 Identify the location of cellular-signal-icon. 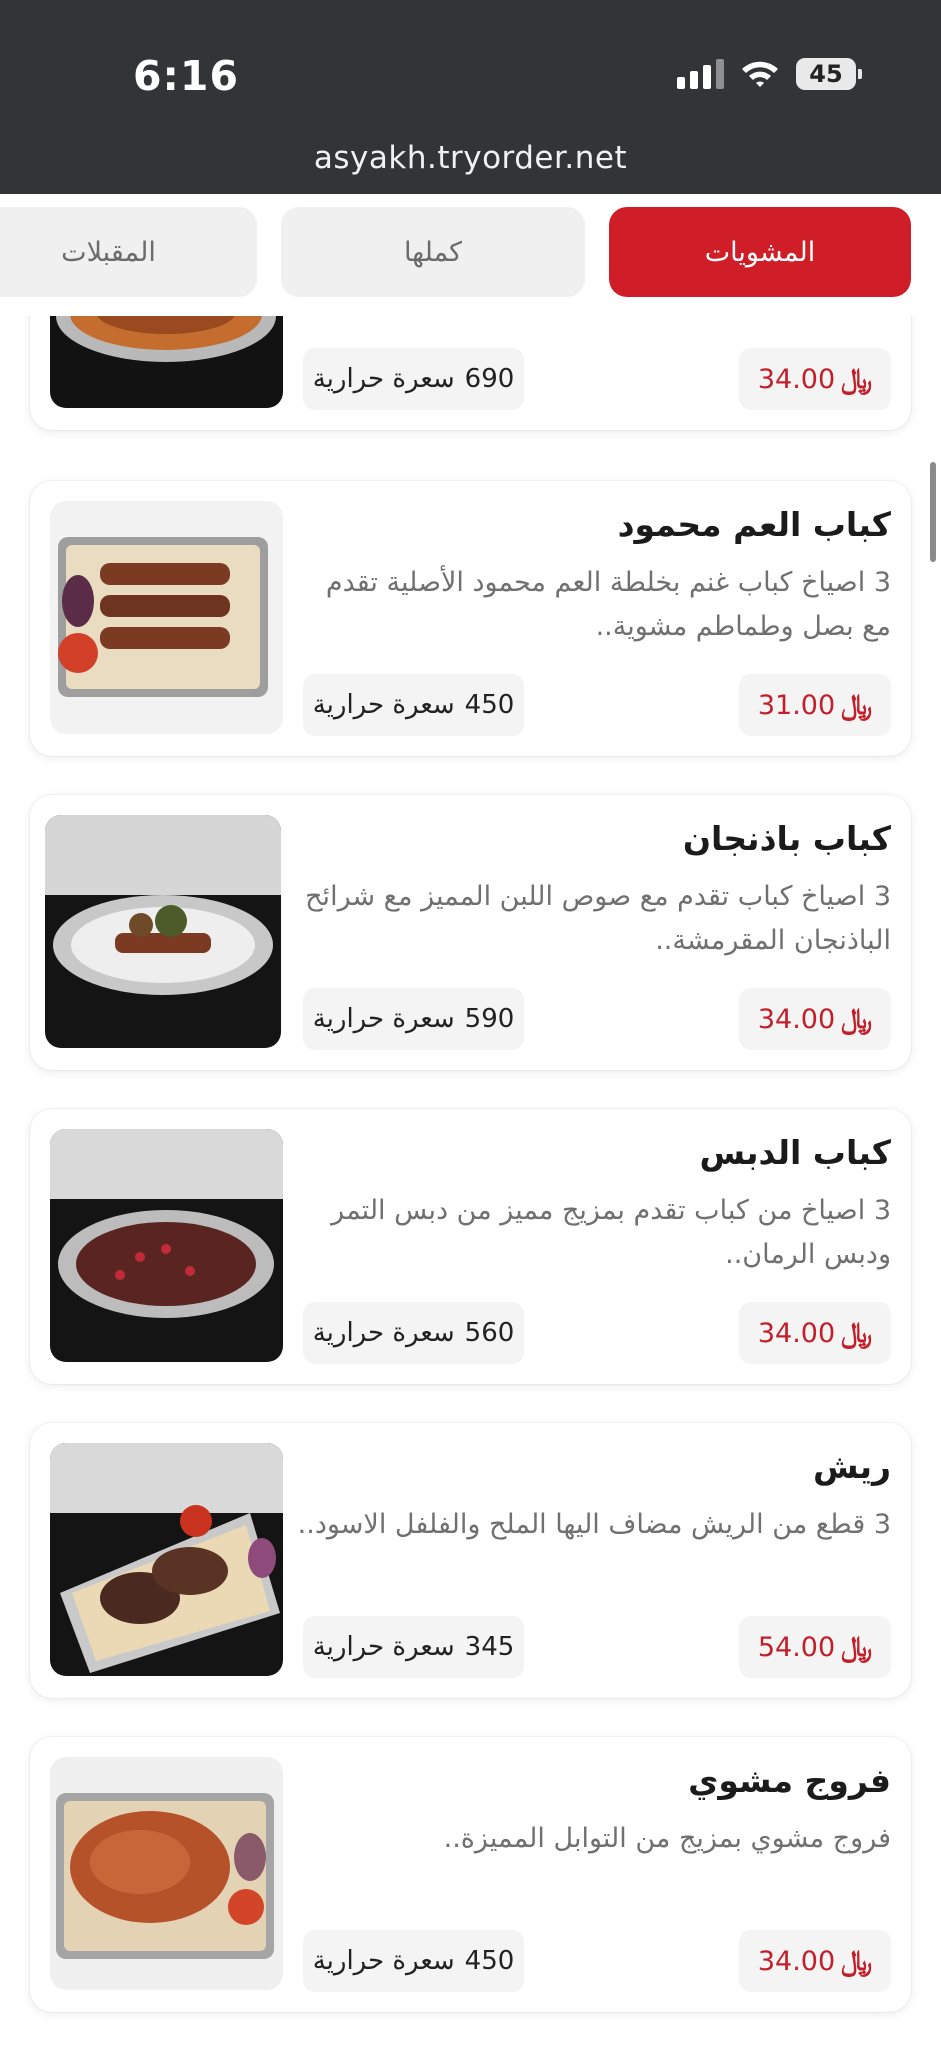
(700, 74).